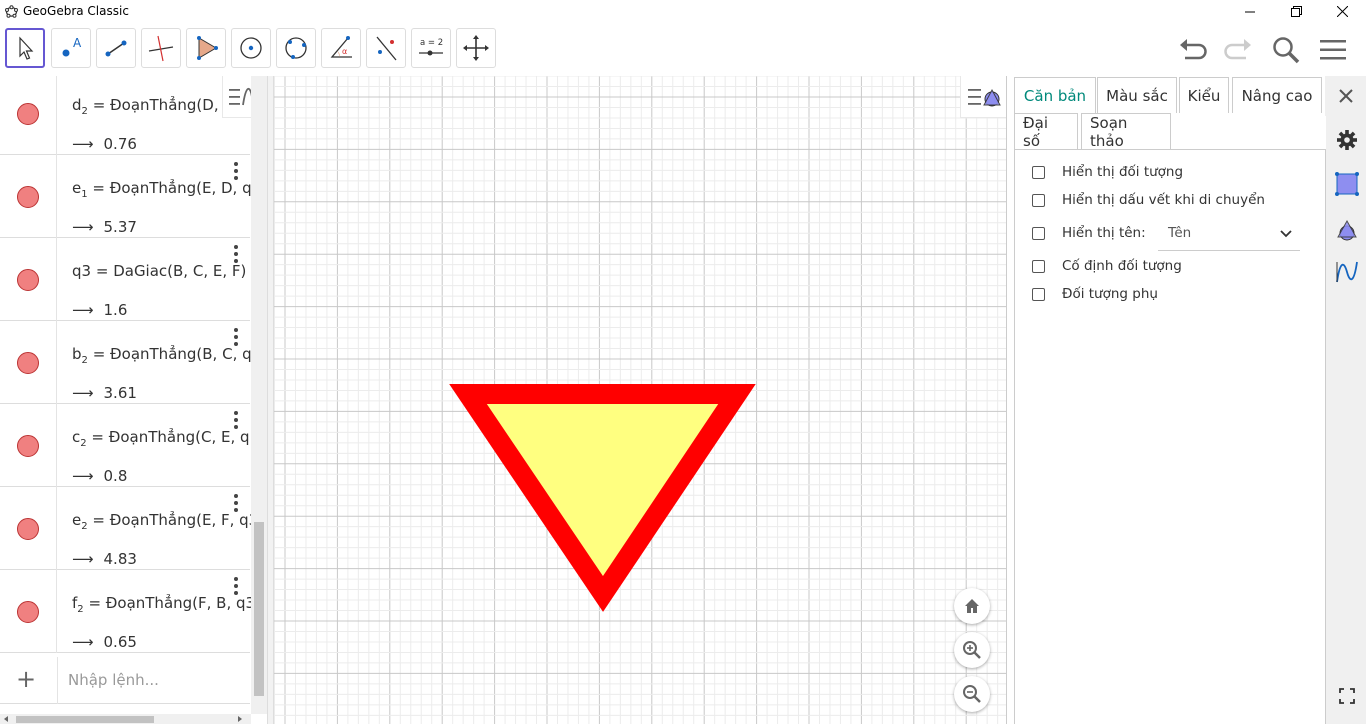 The height and width of the screenshot is (724, 1366). Describe the element at coordinates (1296, 11) in the screenshot. I see `restore-button` at that location.